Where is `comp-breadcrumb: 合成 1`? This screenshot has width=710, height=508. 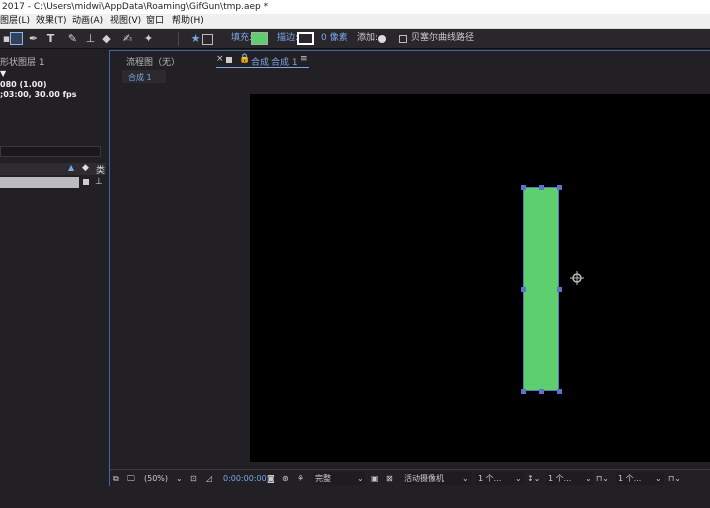 comp-breadcrumb: 合成 1 is located at coordinates (144, 76).